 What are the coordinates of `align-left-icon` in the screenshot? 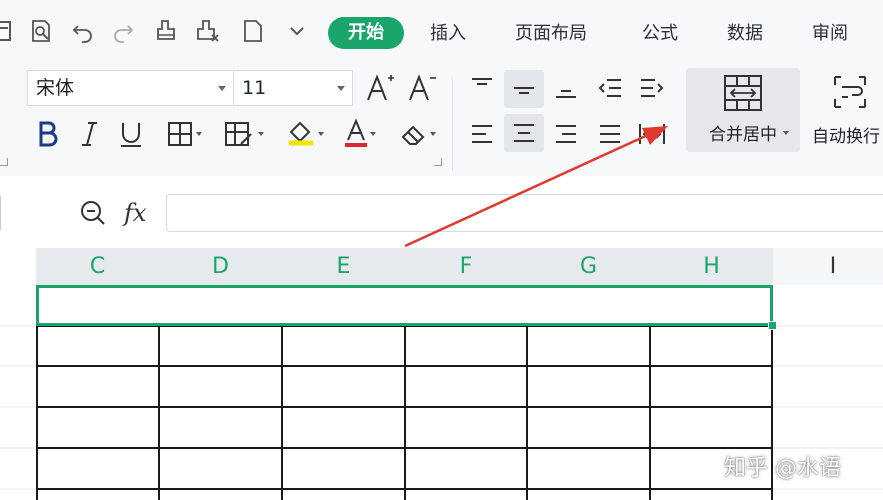 It's located at (482, 134).